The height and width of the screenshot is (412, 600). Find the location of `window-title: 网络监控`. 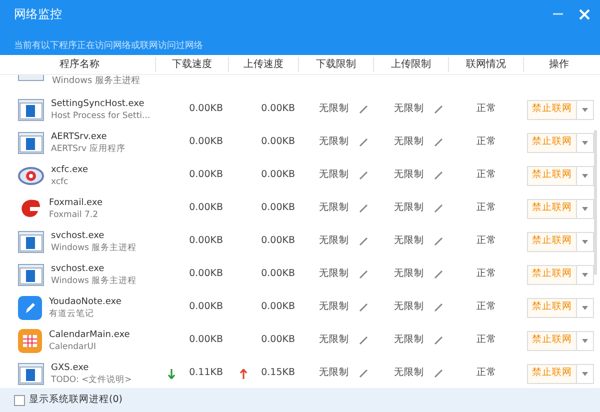

window-title: 网络监控 is located at coordinates (38, 14).